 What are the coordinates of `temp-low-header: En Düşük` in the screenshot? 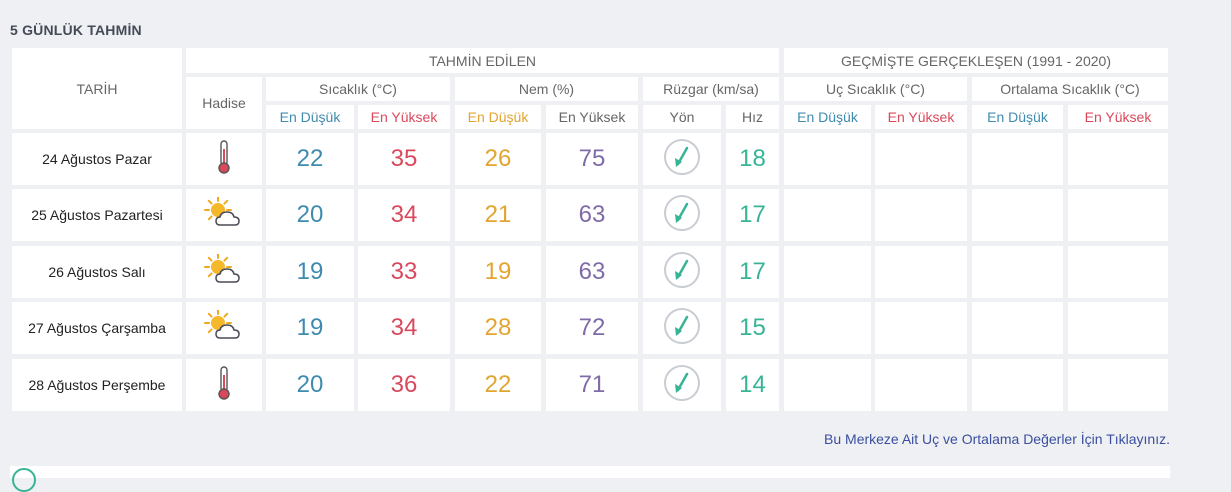 It's located at (310, 117).